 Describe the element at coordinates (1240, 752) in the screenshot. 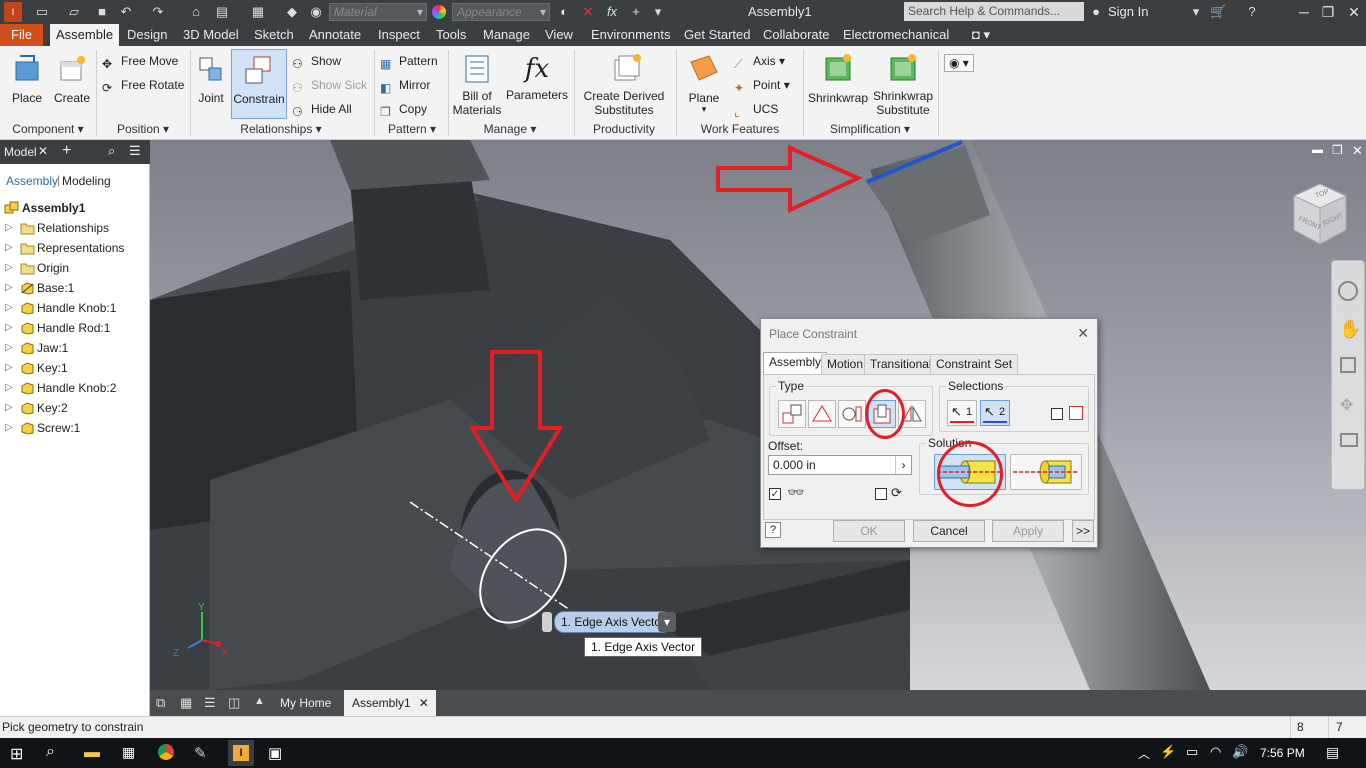

I see `volume-icon: 🔊` at that location.